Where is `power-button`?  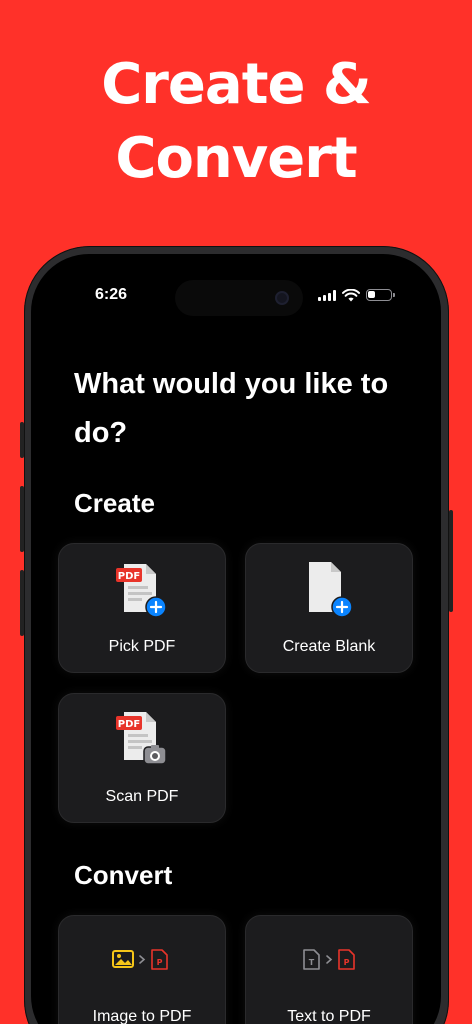 power-button is located at coordinates (451, 561).